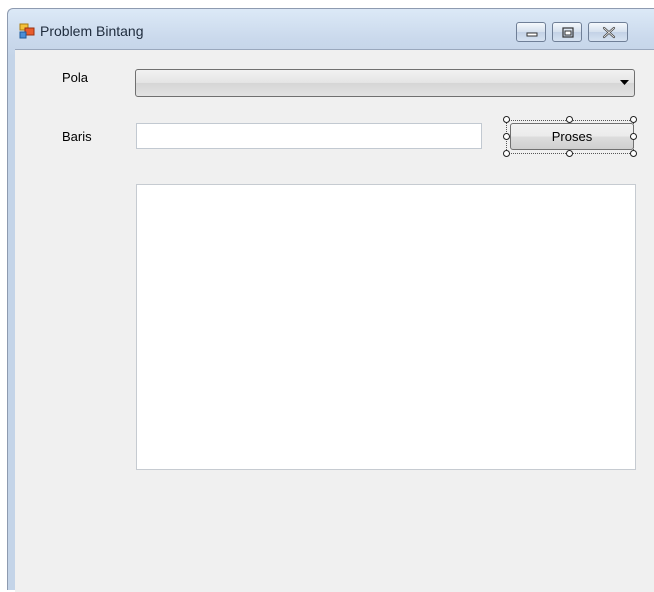 The width and height of the screenshot is (654, 592). I want to click on close-button, so click(608, 32).